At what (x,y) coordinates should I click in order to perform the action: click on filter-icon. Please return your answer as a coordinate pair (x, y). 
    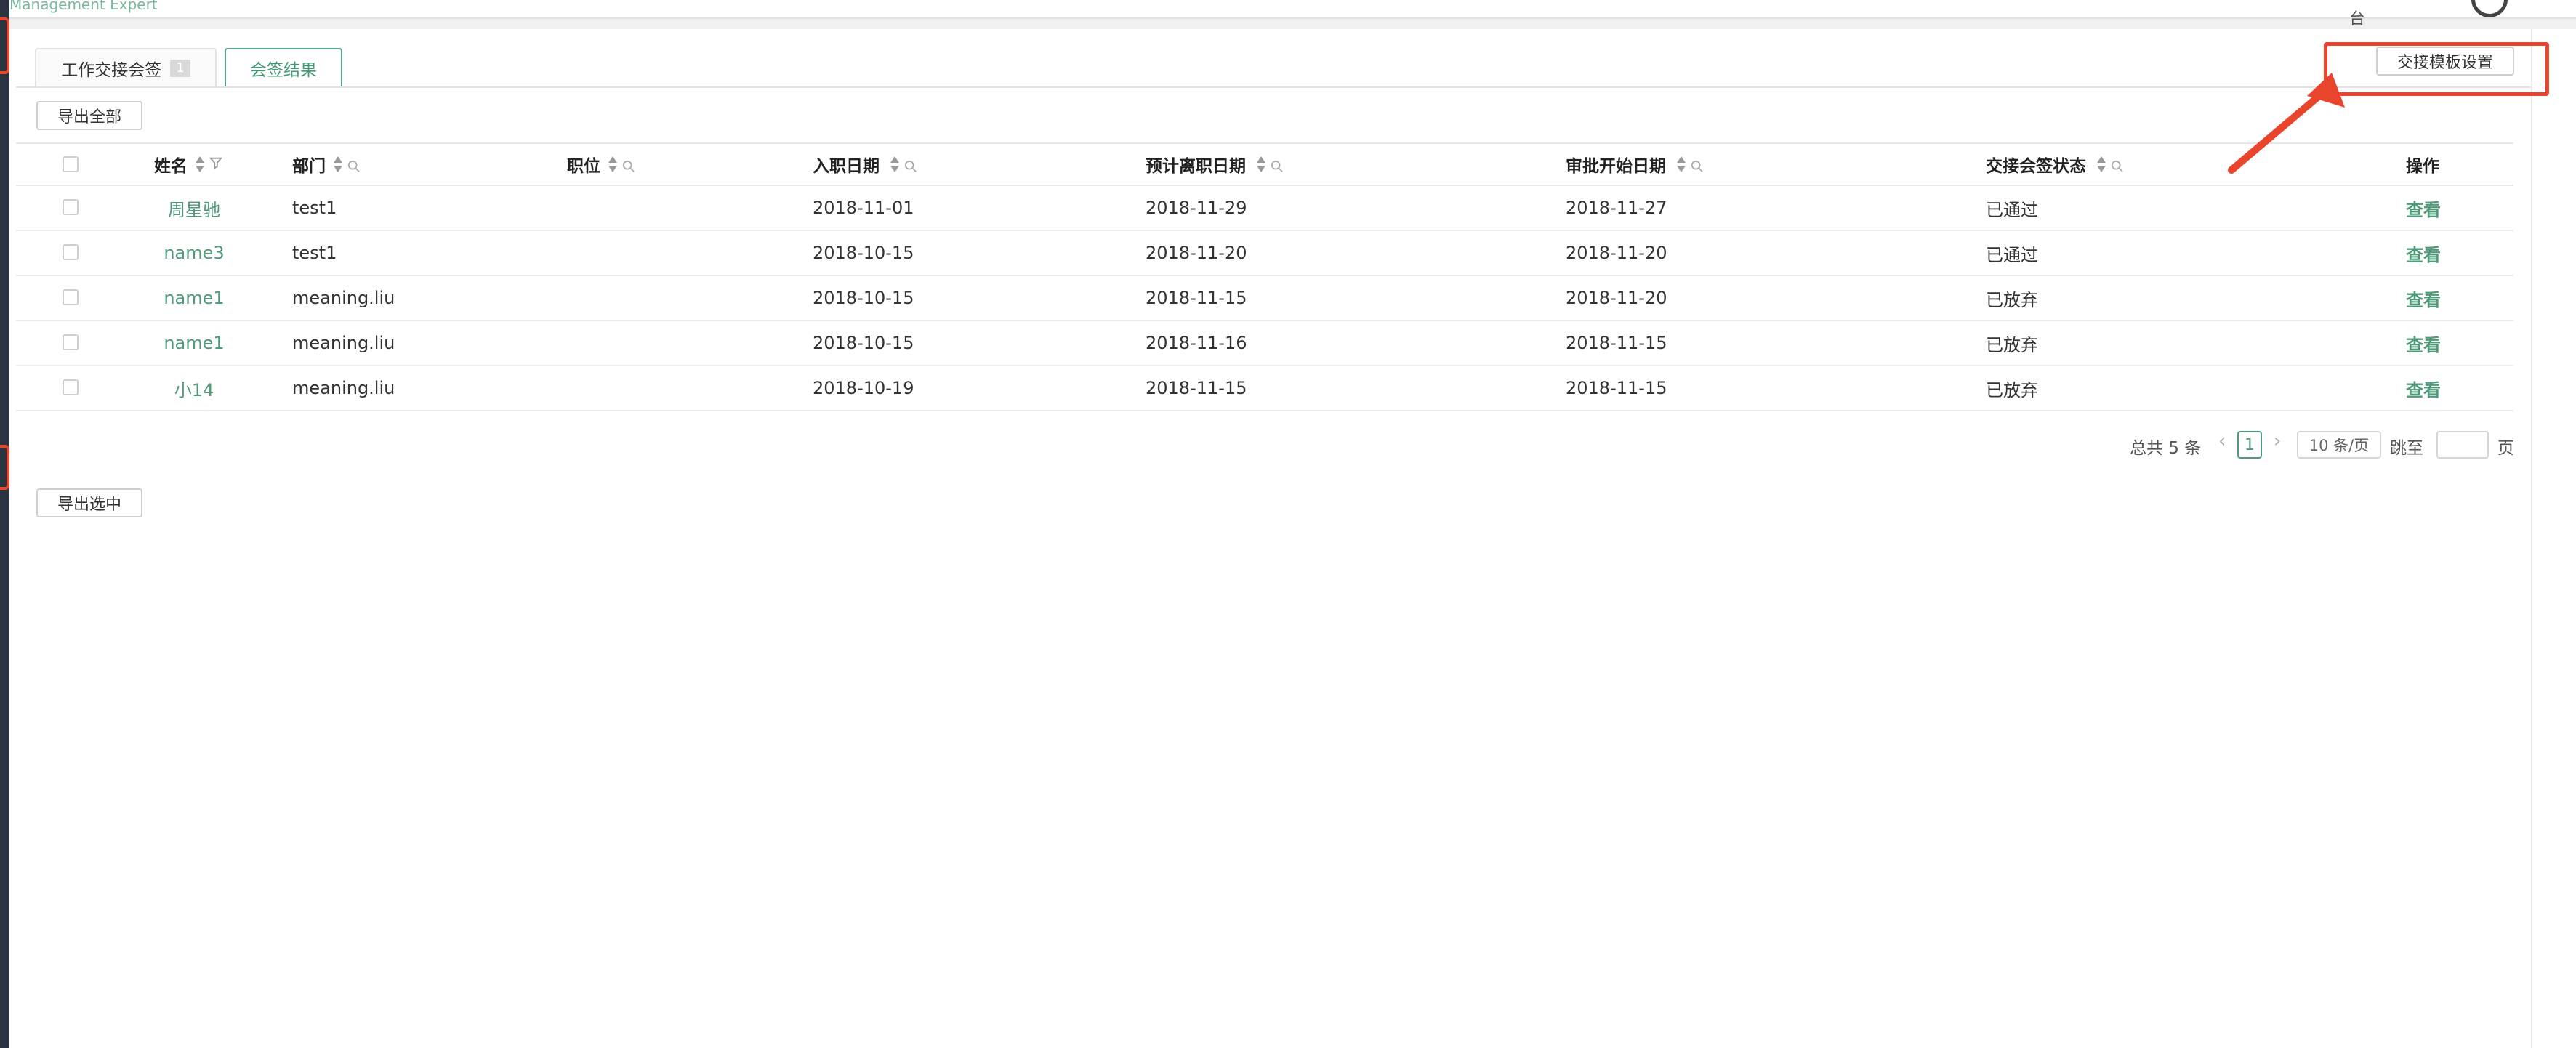
    Looking at the image, I should click on (214, 164).